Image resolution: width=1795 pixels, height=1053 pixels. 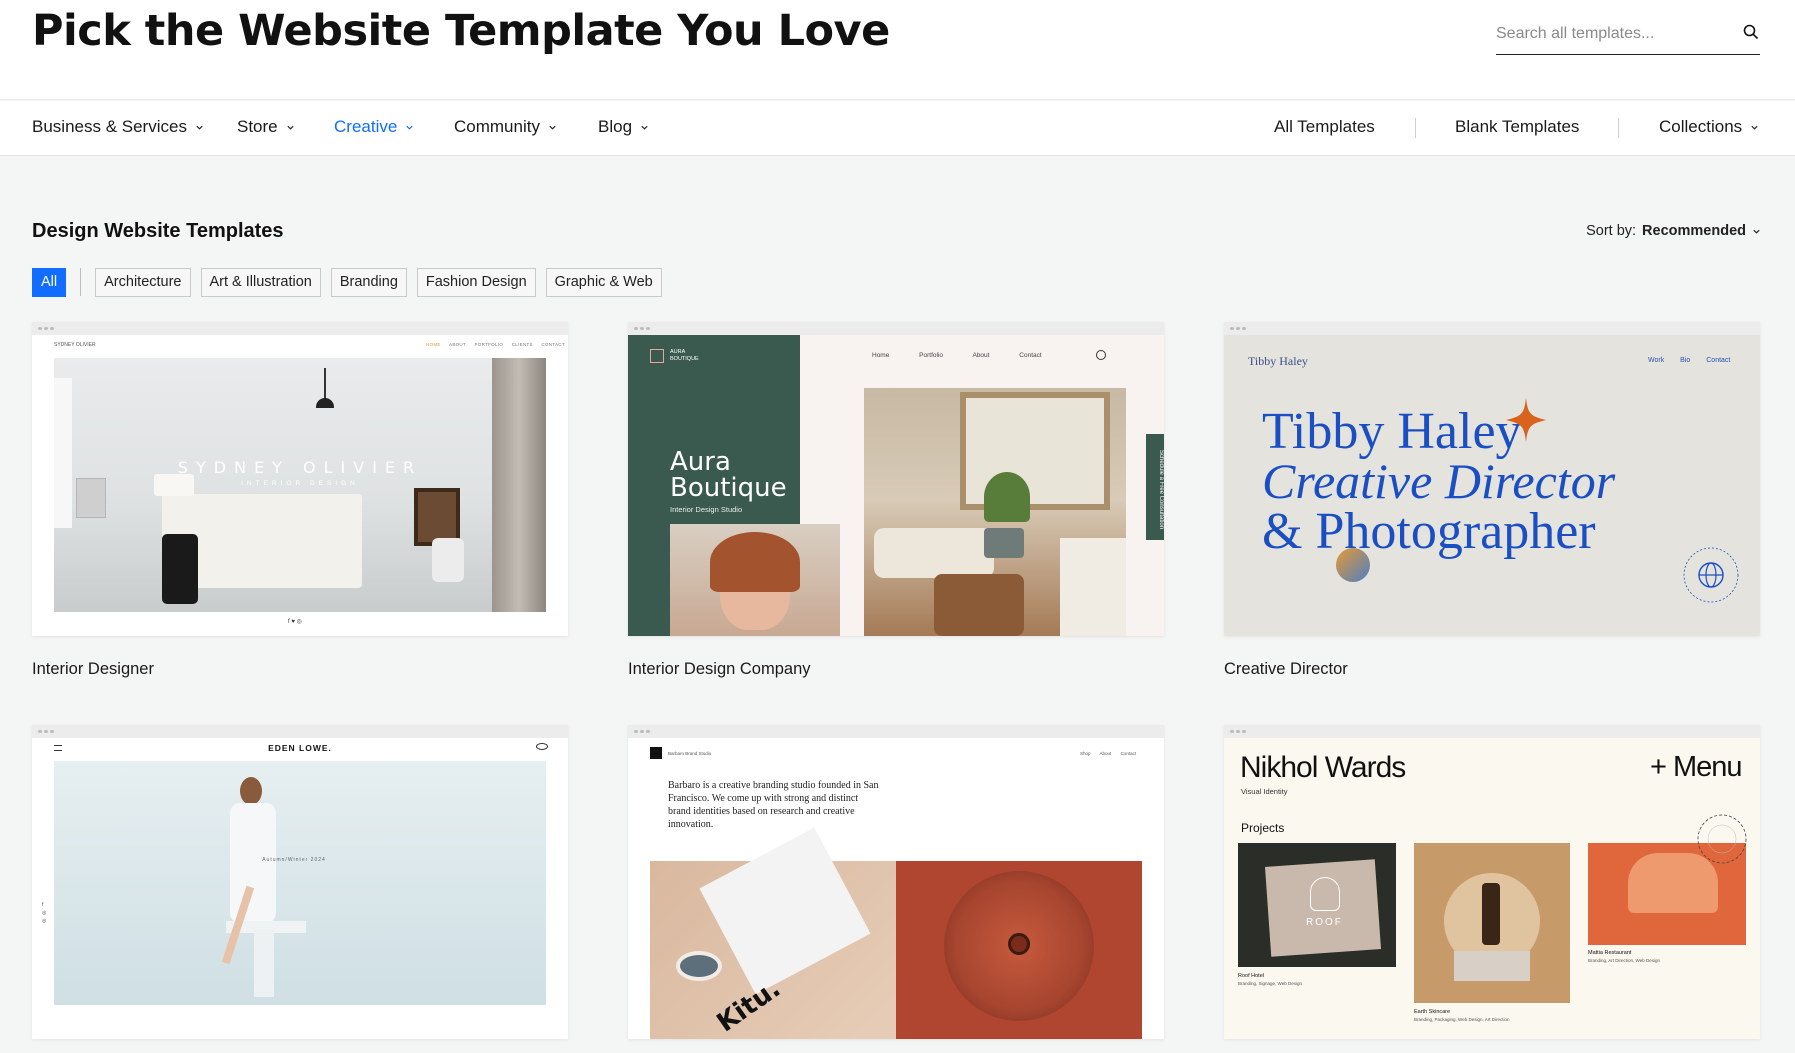 What do you see at coordinates (257, 126) in the screenshot?
I see `nav-label: Store` at bounding box center [257, 126].